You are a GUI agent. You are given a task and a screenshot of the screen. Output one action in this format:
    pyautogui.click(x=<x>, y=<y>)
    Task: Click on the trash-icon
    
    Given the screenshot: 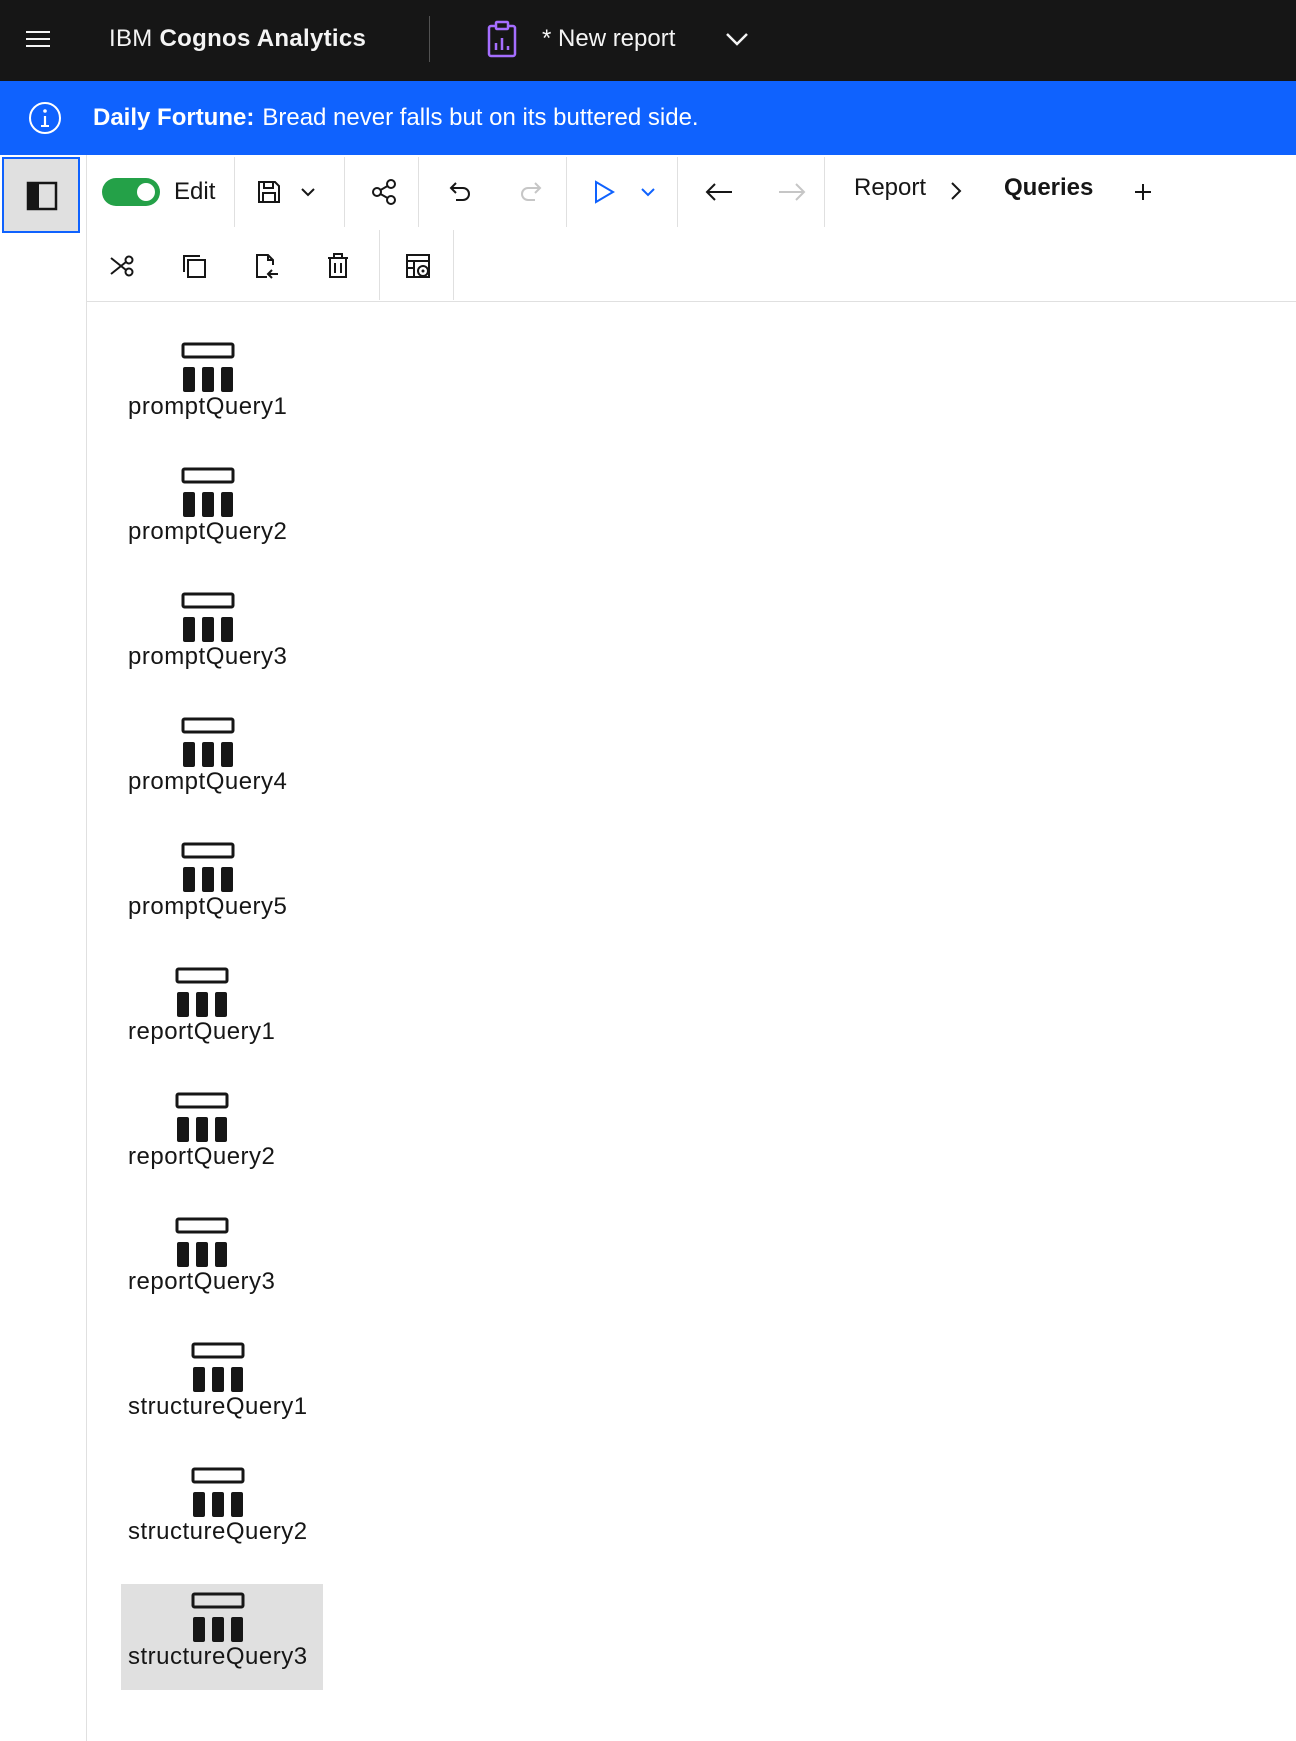 What is the action you would take?
    pyautogui.click(x=338, y=265)
    